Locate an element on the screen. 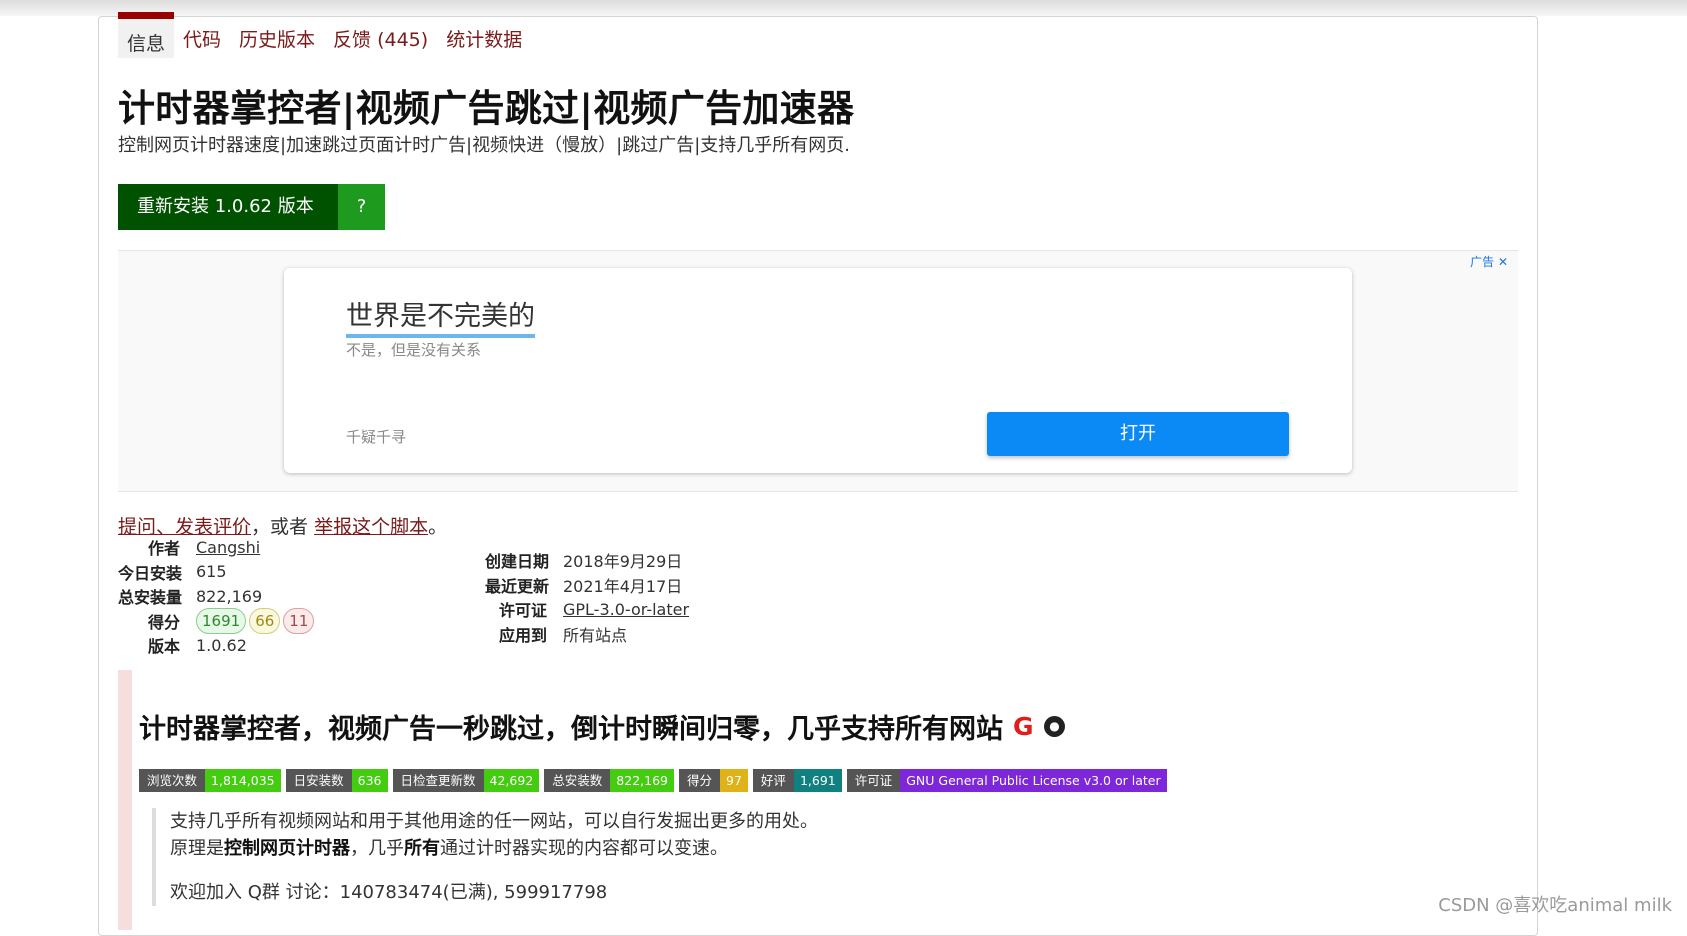  badge-label: 得分 is located at coordinates (700, 780).